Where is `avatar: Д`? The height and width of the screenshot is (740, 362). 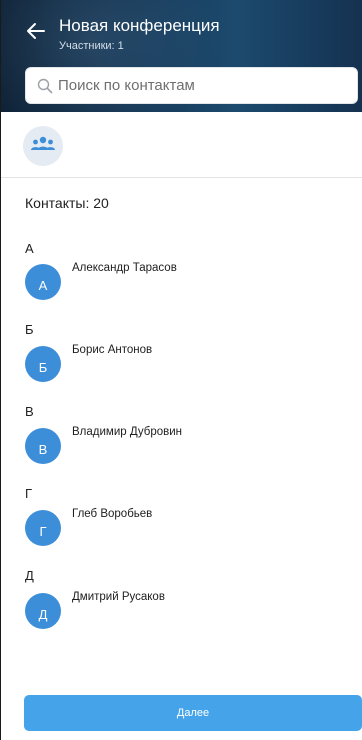
avatar: Д is located at coordinates (43, 611).